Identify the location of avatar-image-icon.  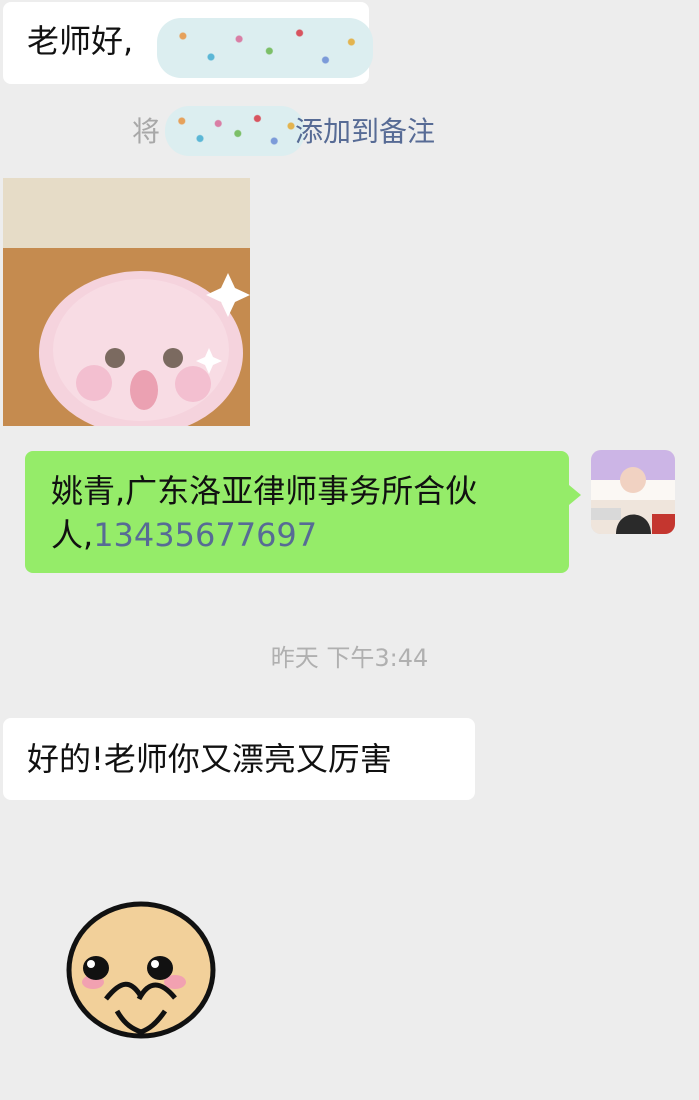
(633, 492).